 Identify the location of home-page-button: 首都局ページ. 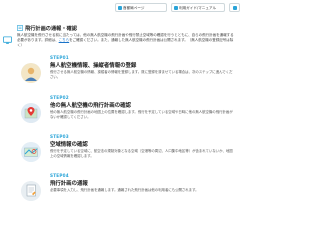
(141, 7).